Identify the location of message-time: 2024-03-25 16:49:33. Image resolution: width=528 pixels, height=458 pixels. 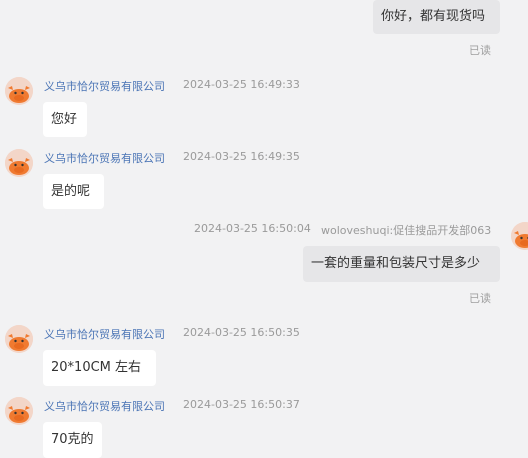
(241, 84).